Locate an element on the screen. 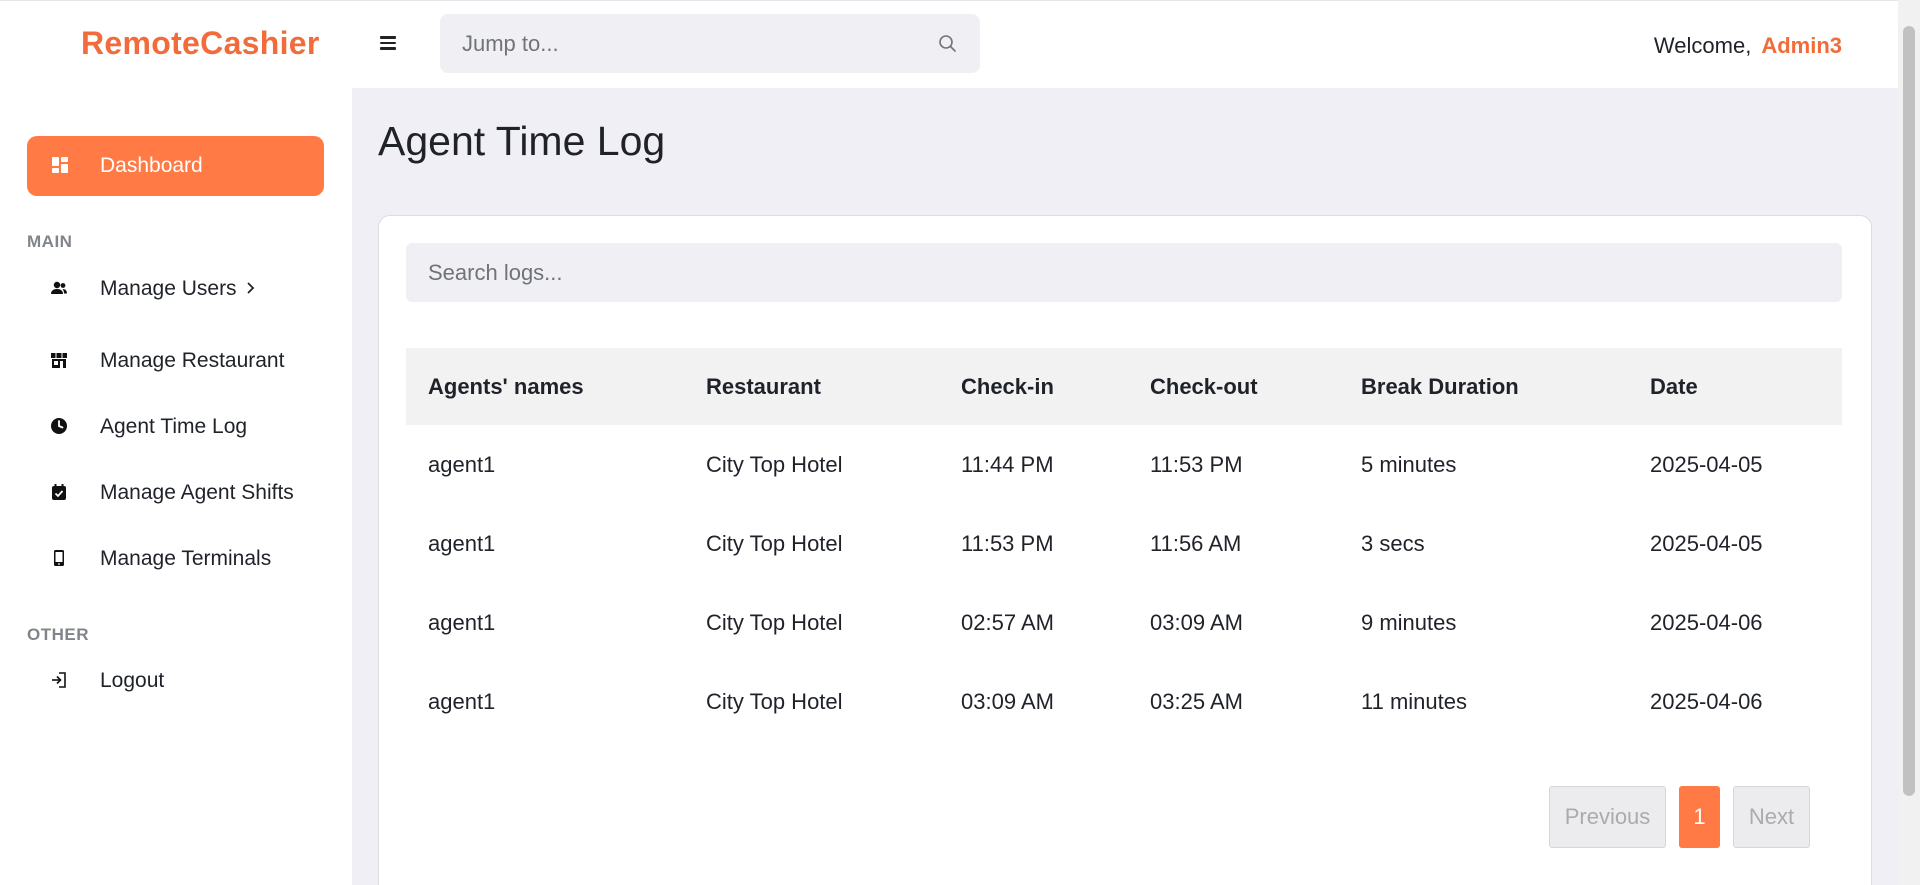 Image resolution: width=1920 pixels, height=885 pixels. page-scrollbar is located at coordinates (1909, 442).